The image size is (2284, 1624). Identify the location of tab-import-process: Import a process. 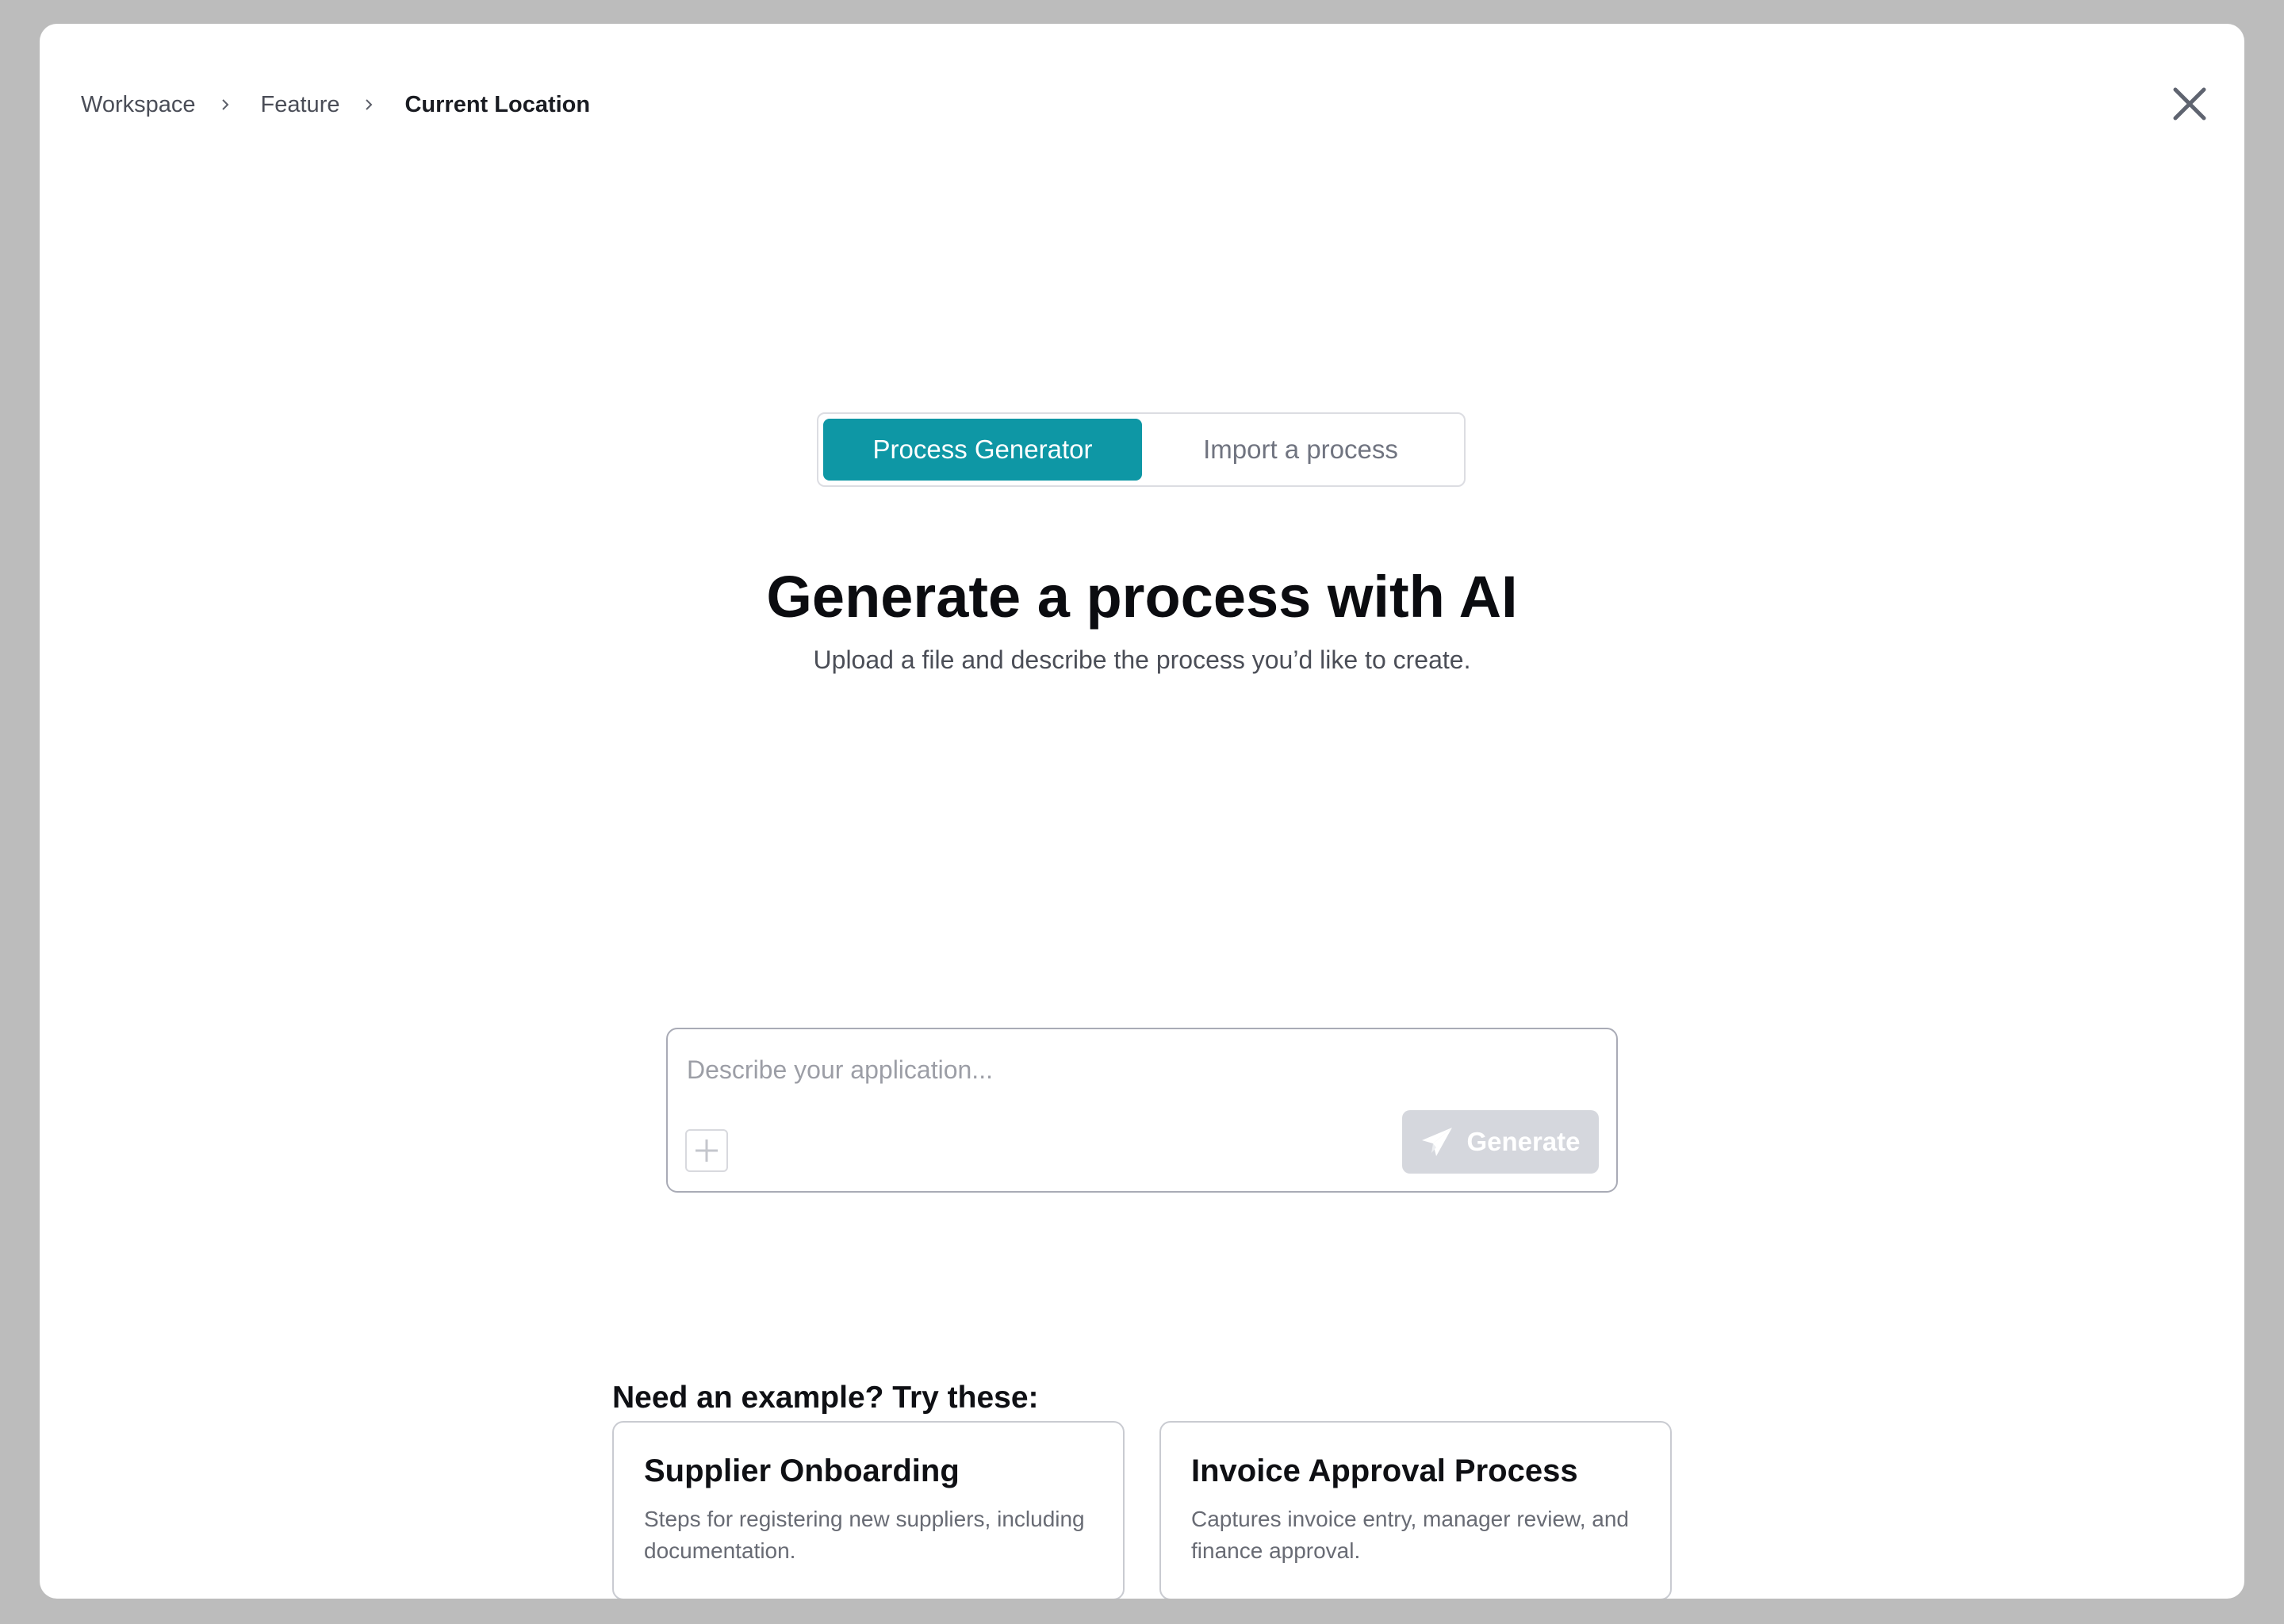
(1300, 450).